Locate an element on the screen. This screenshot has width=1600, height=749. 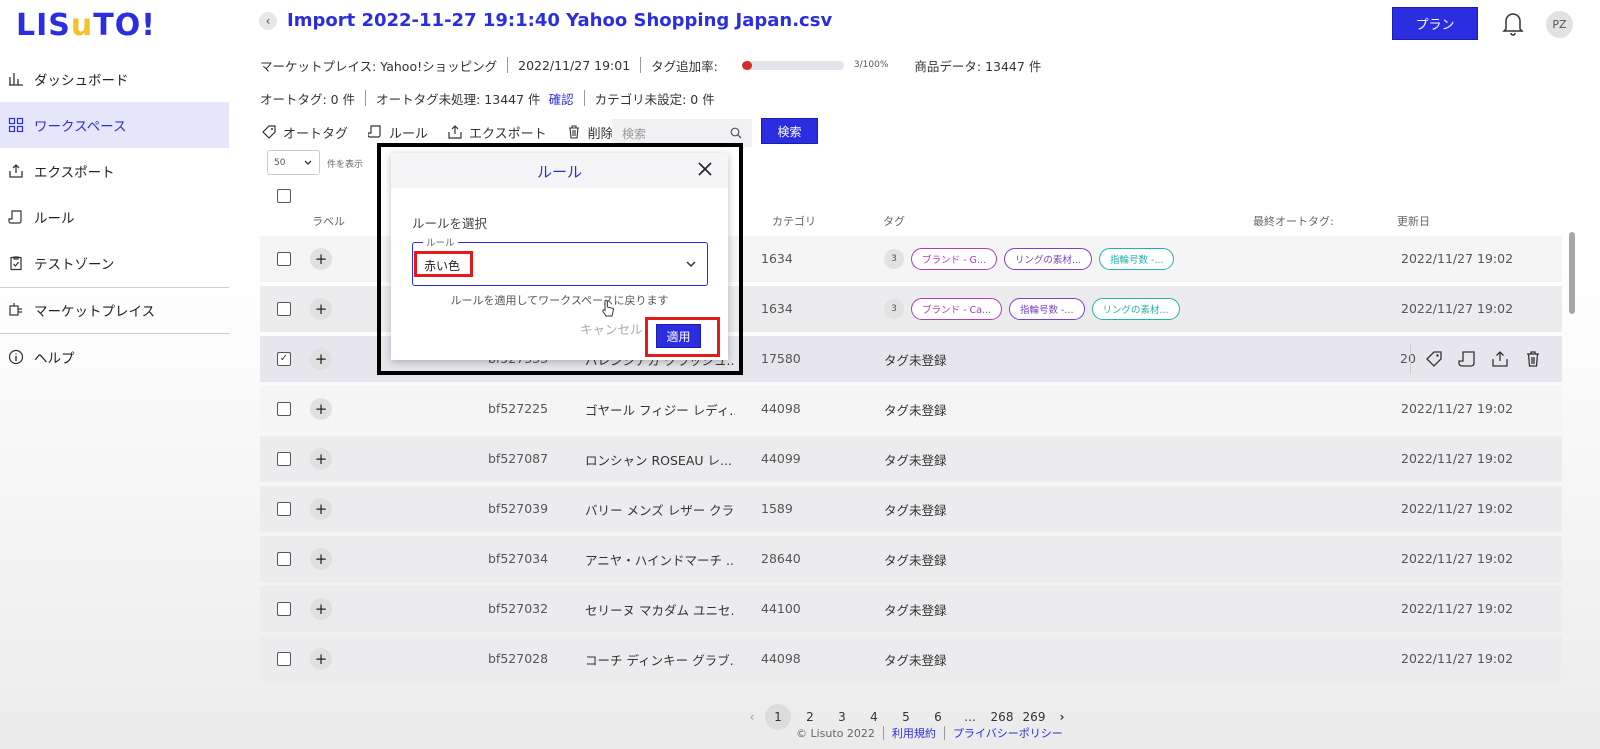
column-header-last-auto-tag: 最終オートタグ: is located at coordinates (1293, 221).